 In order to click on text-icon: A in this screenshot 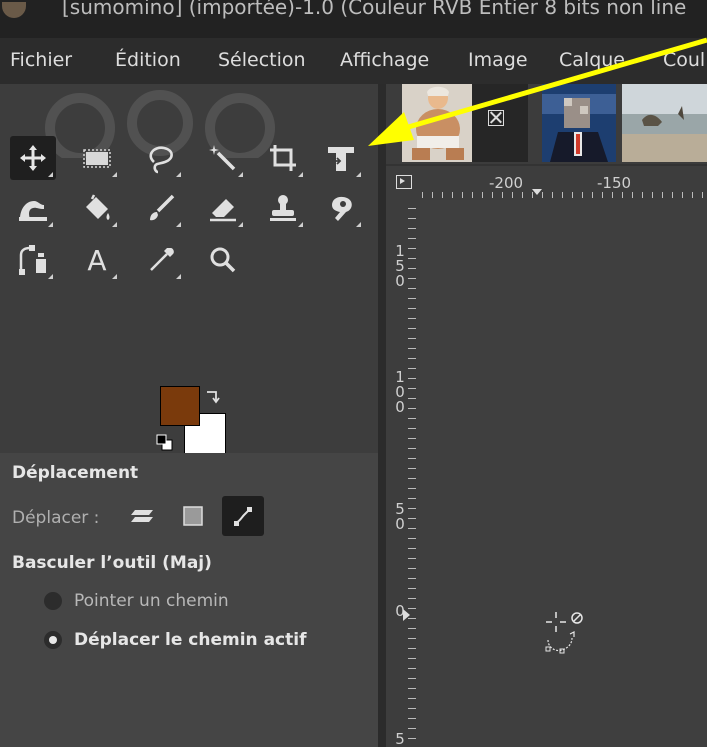, I will do `click(97, 260)`.